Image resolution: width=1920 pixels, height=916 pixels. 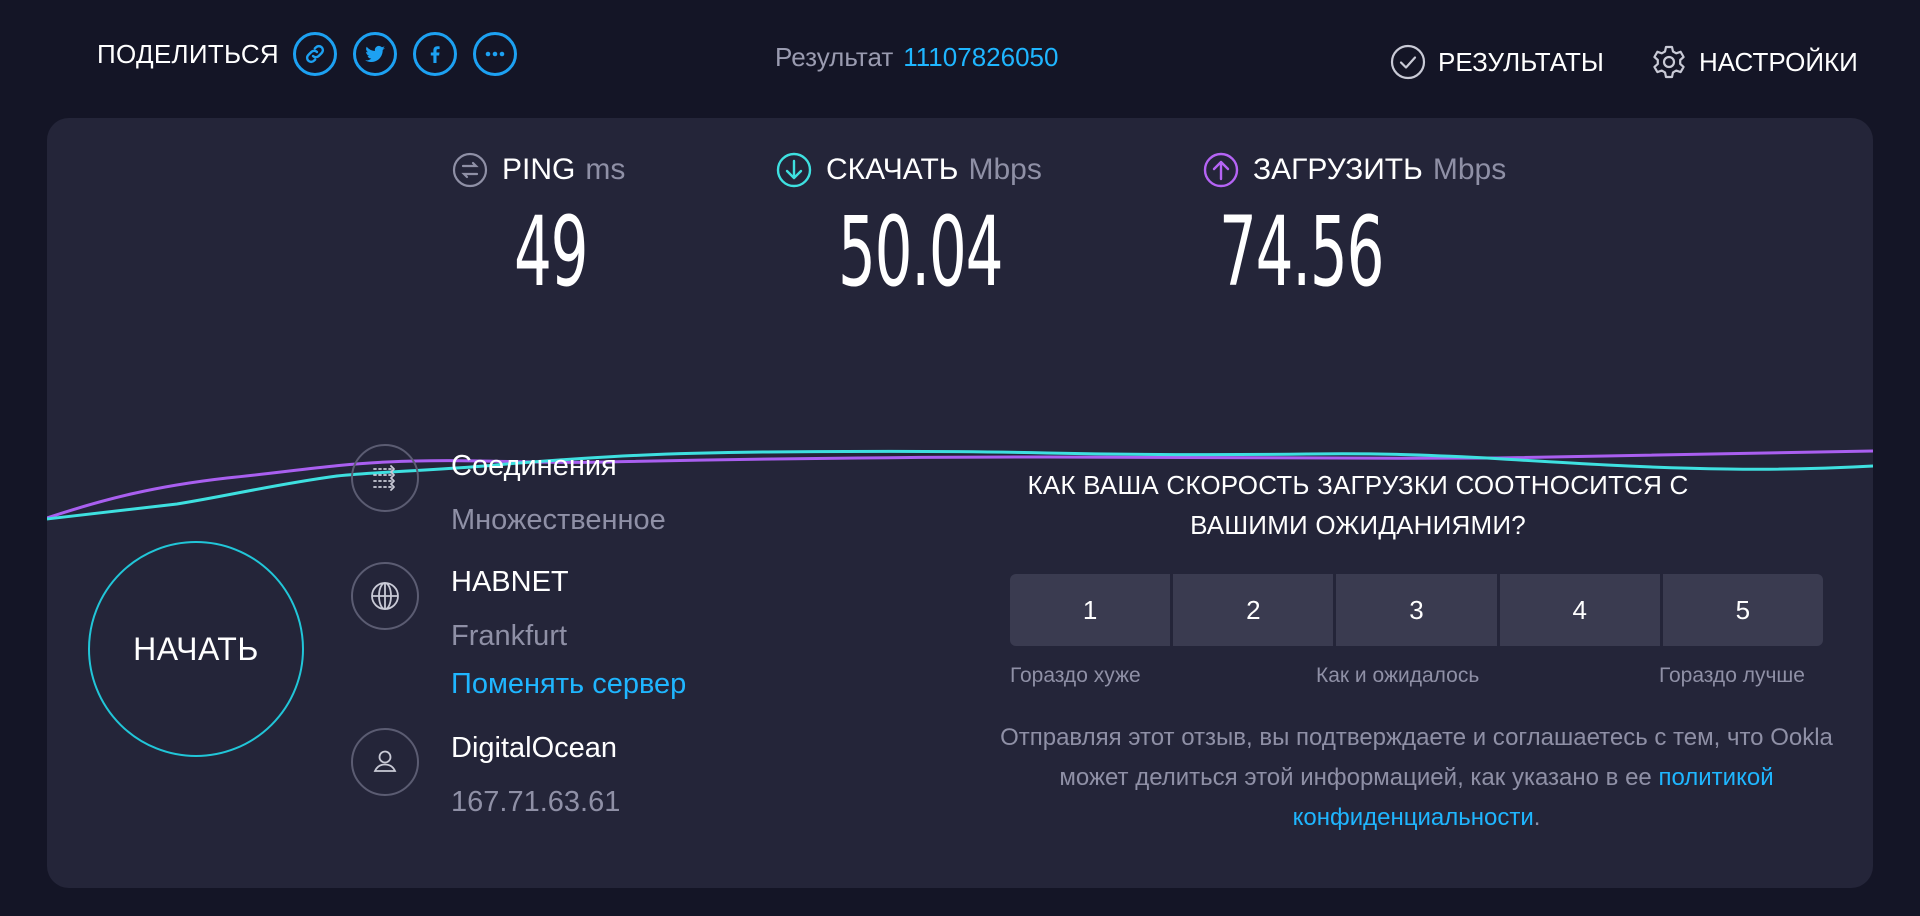 I want to click on user-icon-wrap, so click(x=385, y=762).